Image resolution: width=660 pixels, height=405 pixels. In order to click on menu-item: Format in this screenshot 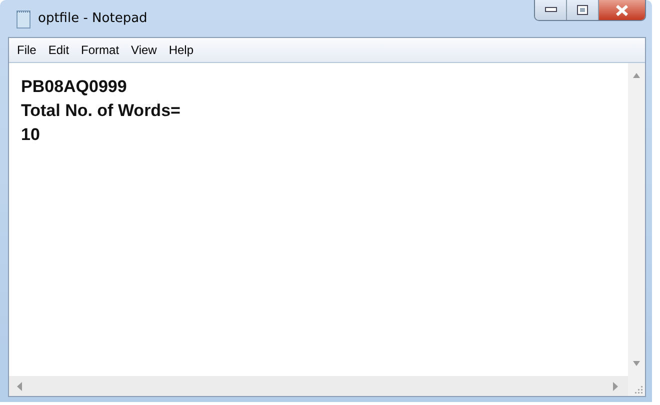, I will do `click(100, 50)`.